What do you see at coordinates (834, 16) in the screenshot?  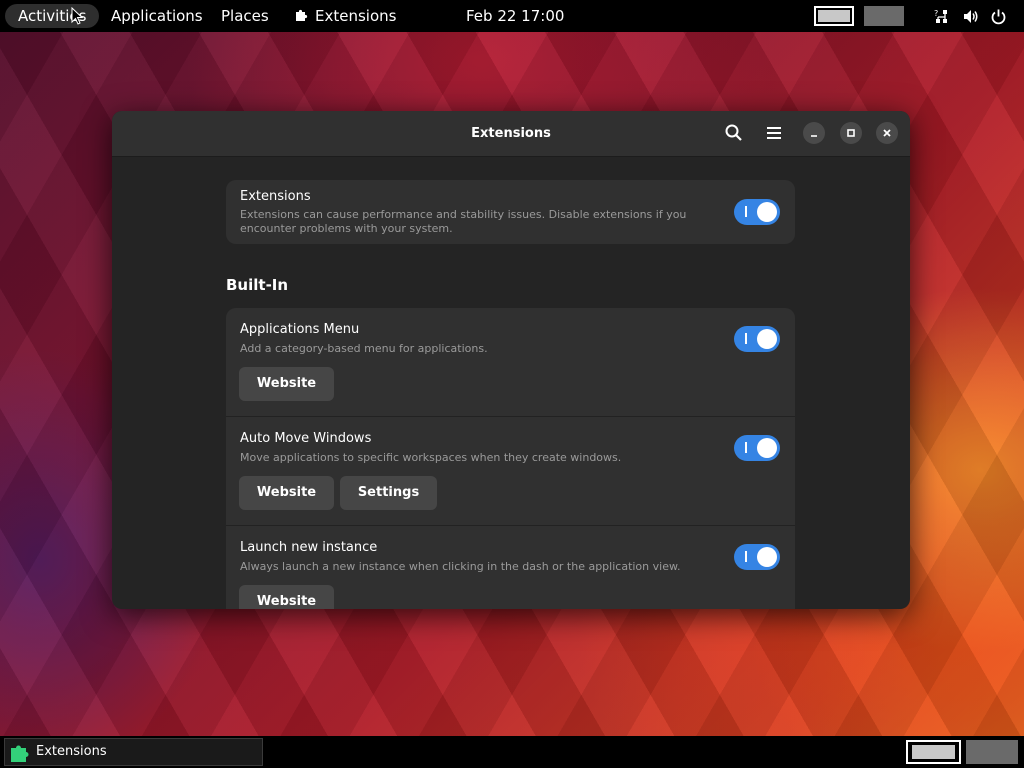 I see `workspace-1-indicator` at bounding box center [834, 16].